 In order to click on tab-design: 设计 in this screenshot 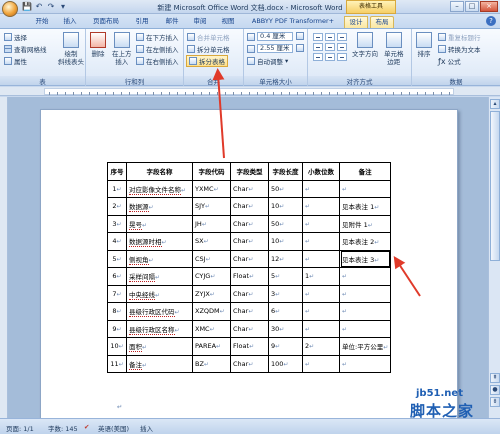, I will do `click(356, 22)`.